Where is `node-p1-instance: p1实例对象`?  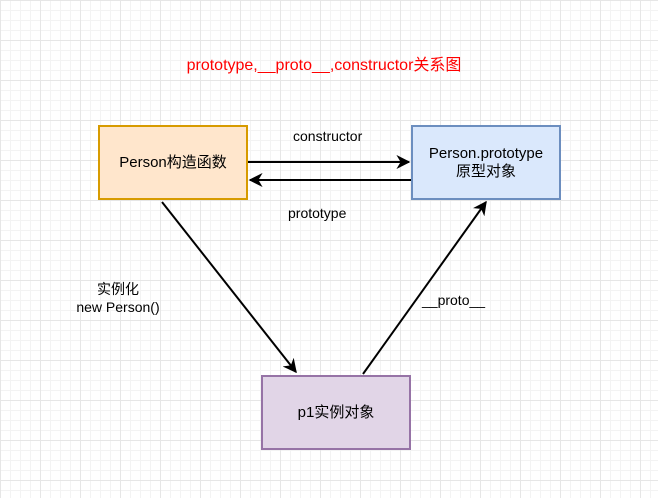 node-p1-instance: p1实例对象 is located at coordinates (336, 412).